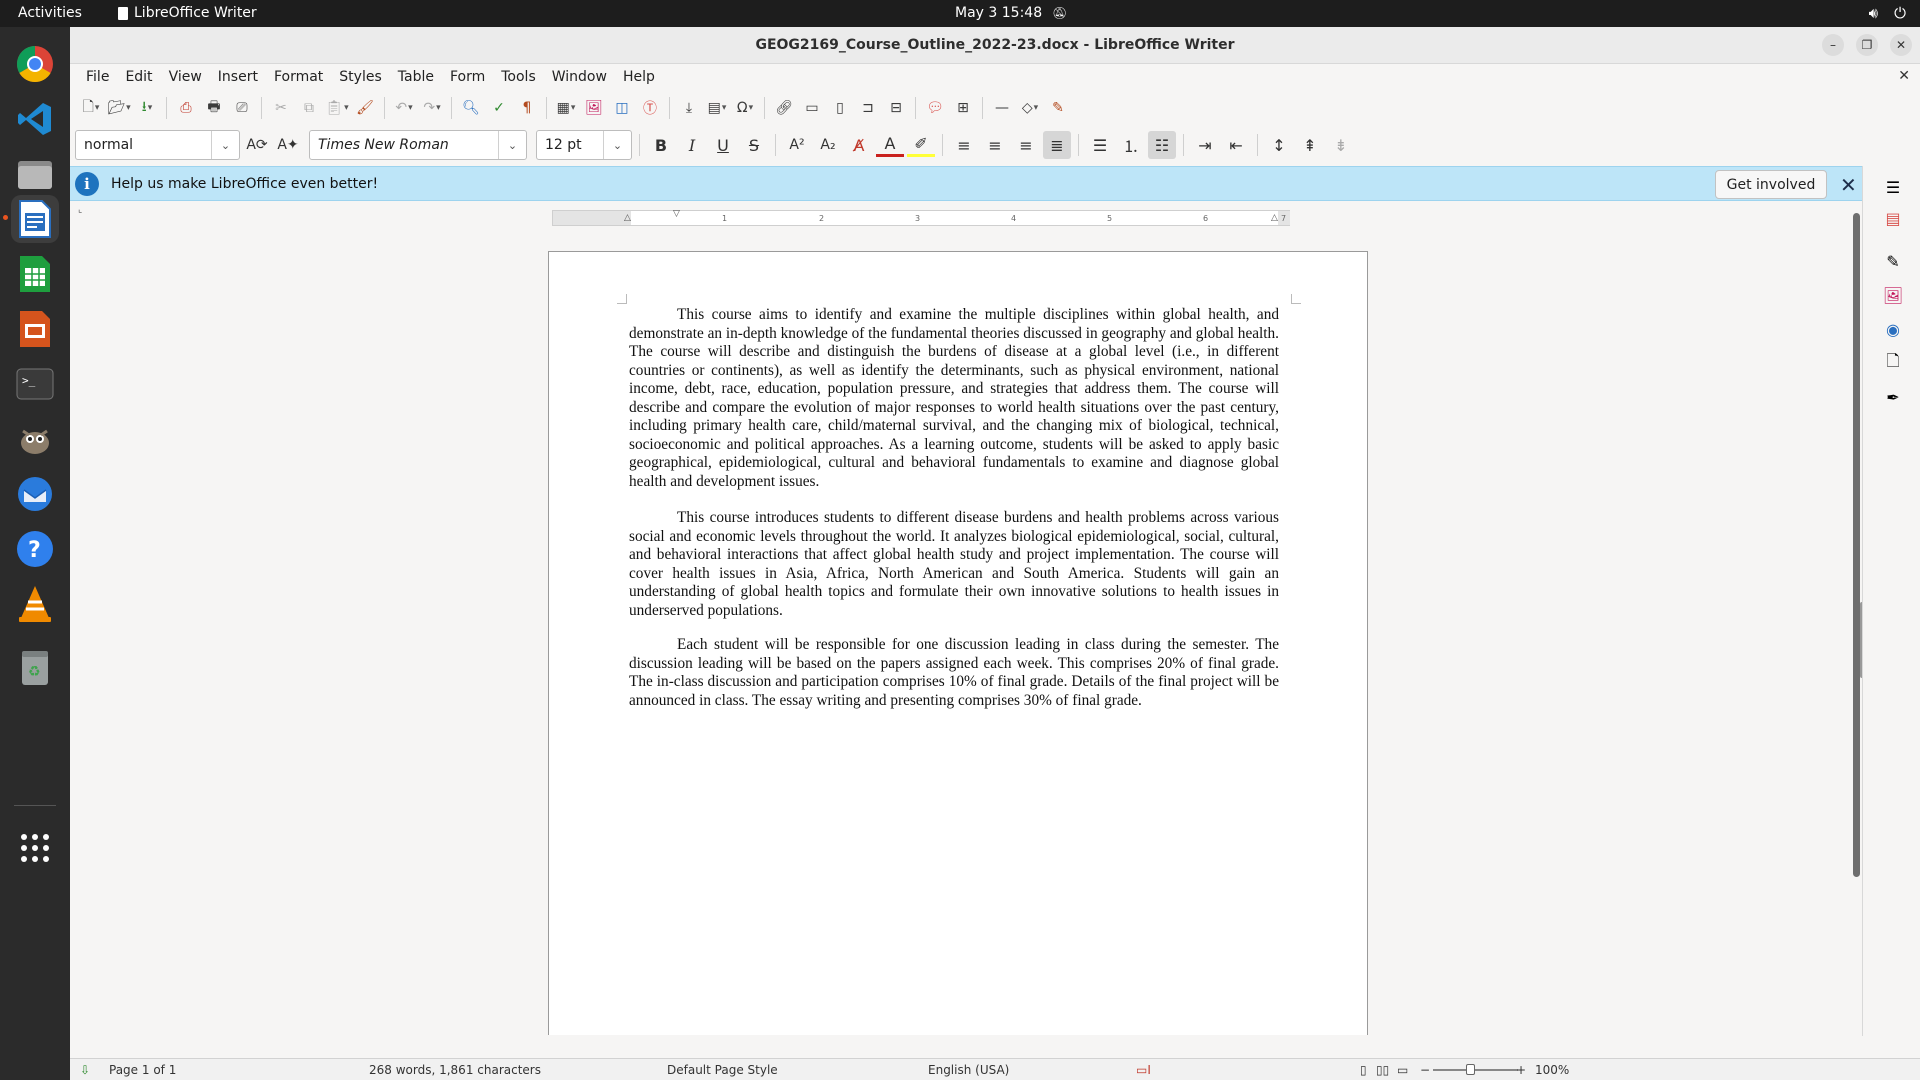 The image size is (1920, 1080). I want to click on vscode-icon, so click(35, 119).